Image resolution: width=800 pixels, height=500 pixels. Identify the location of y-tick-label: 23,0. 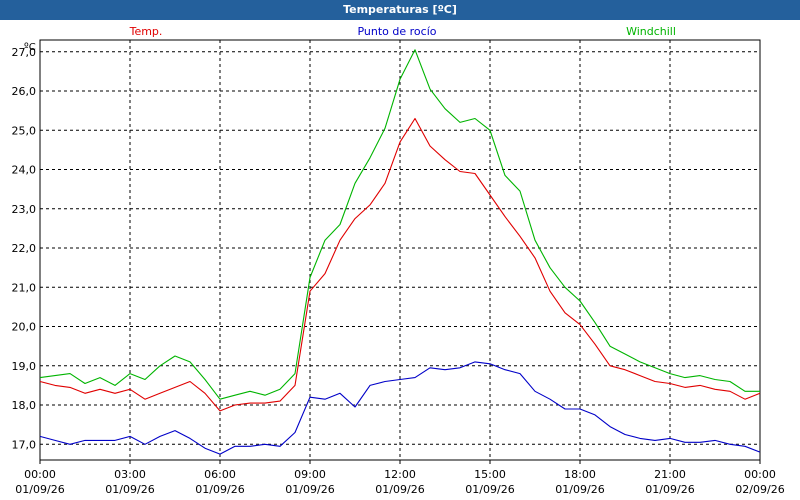
(24, 209).